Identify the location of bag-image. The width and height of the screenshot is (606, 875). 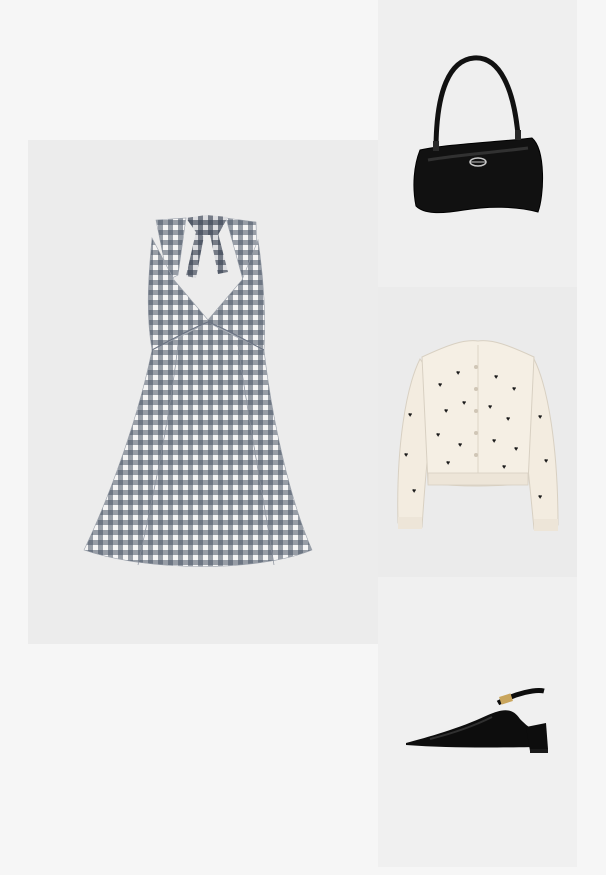
(478, 134).